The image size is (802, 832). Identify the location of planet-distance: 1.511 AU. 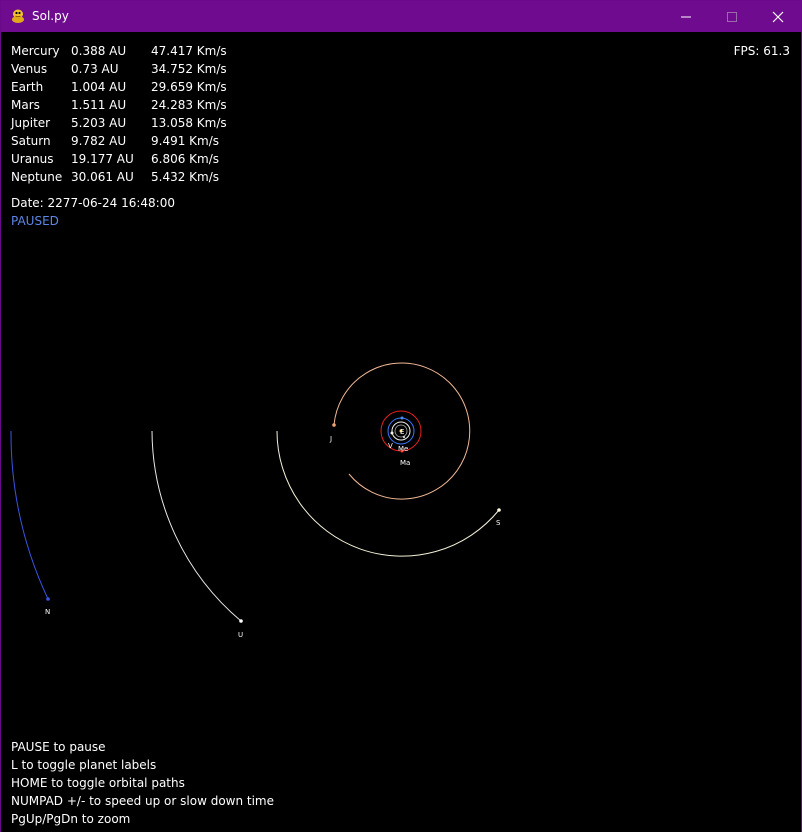
(99, 105).